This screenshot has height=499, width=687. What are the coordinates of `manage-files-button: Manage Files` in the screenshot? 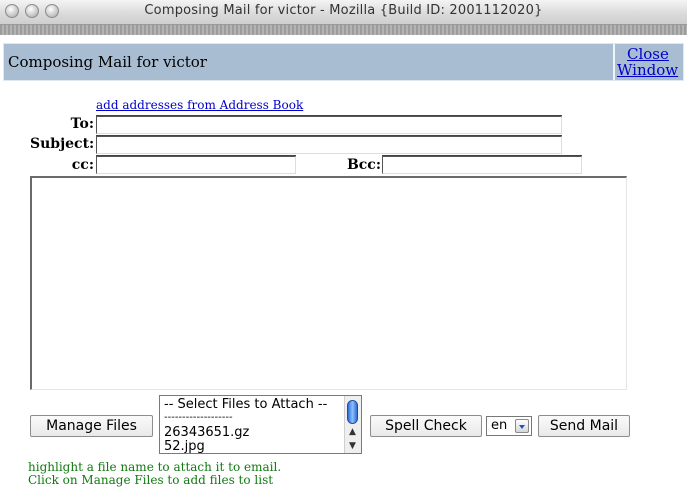 It's located at (91, 426).